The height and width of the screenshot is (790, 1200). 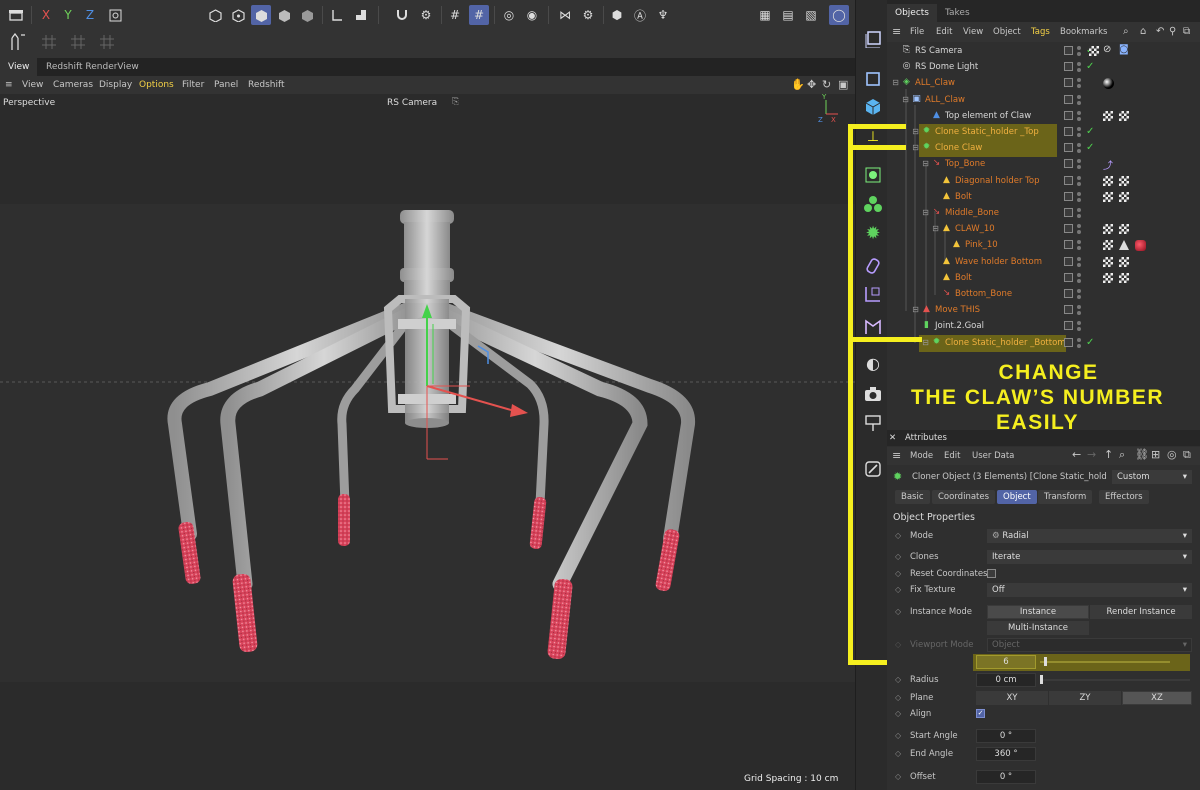 I want to click on object-name: Bolt, so click(x=963, y=197).